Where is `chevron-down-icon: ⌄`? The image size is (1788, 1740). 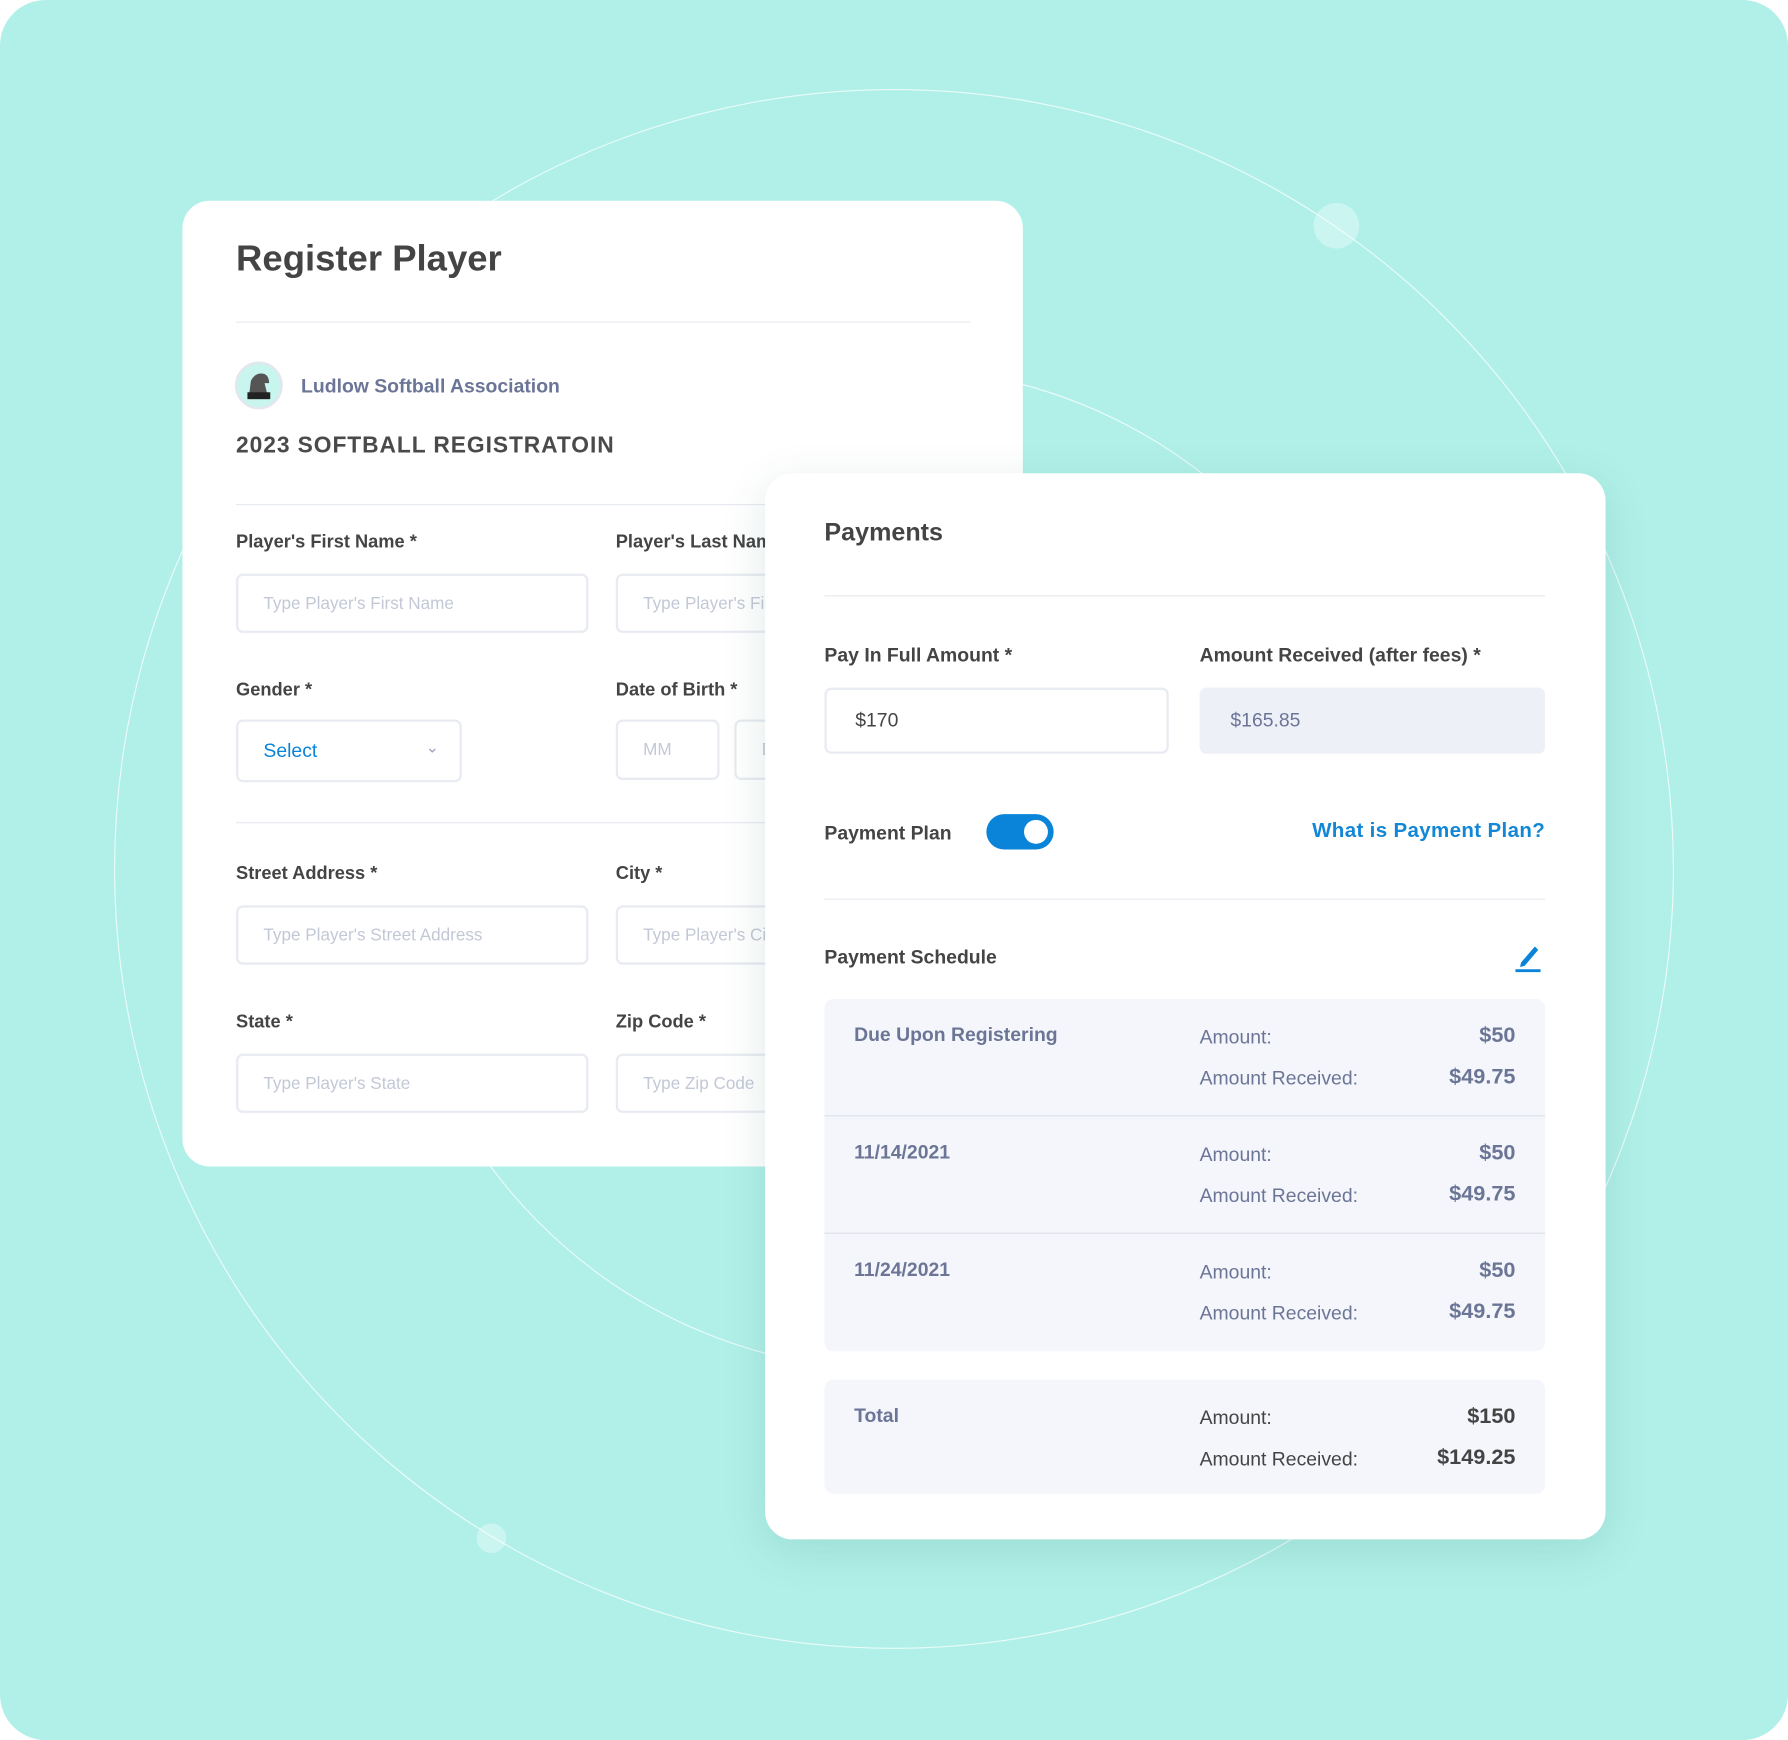 chevron-down-icon: ⌄ is located at coordinates (432, 747).